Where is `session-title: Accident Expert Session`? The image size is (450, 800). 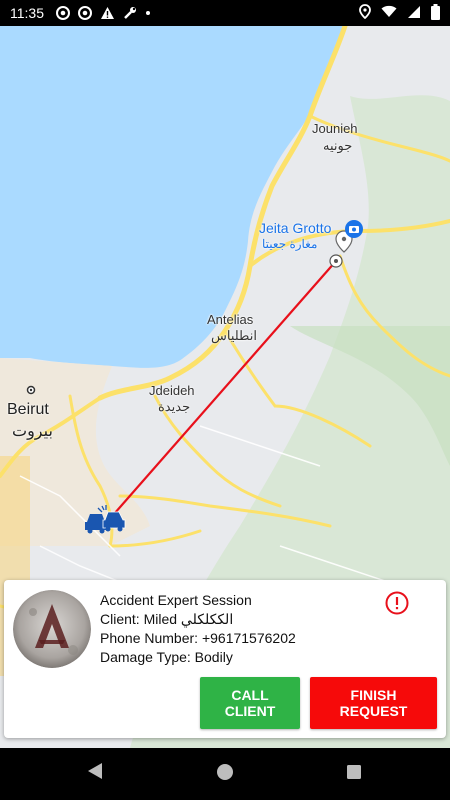 session-title: Accident Expert Session is located at coordinates (176, 600).